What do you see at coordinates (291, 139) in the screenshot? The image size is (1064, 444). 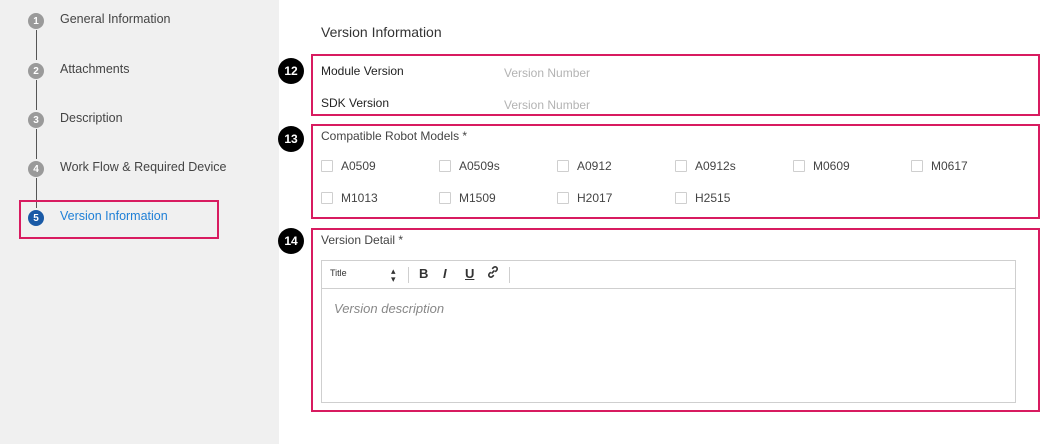 I see `callout-badge-13: 13` at bounding box center [291, 139].